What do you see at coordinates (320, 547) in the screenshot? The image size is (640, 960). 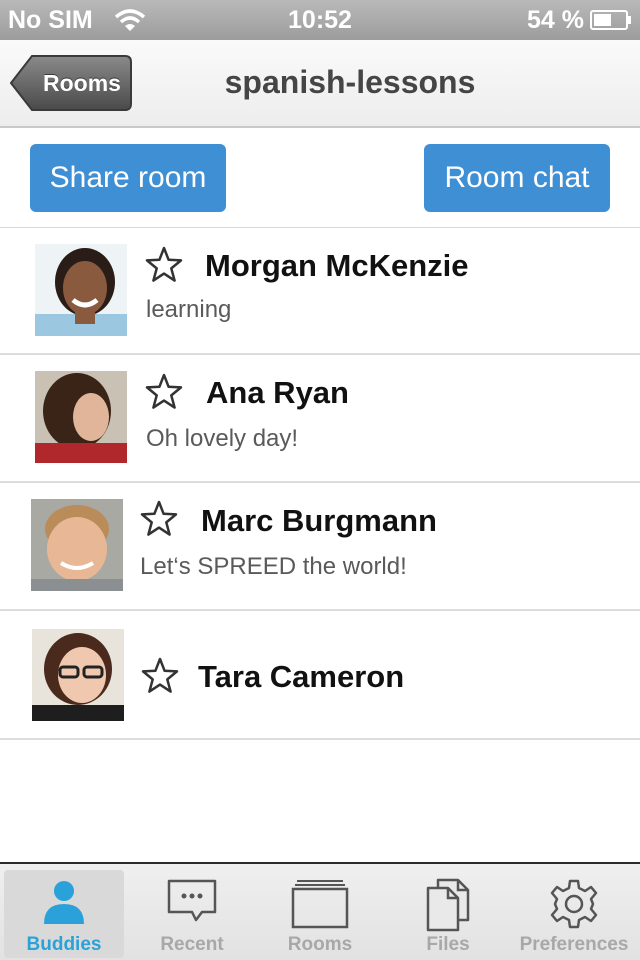 I see `buddy-row: Marc Burgmann Let‘s SPREED the world!` at bounding box center [320, 547].